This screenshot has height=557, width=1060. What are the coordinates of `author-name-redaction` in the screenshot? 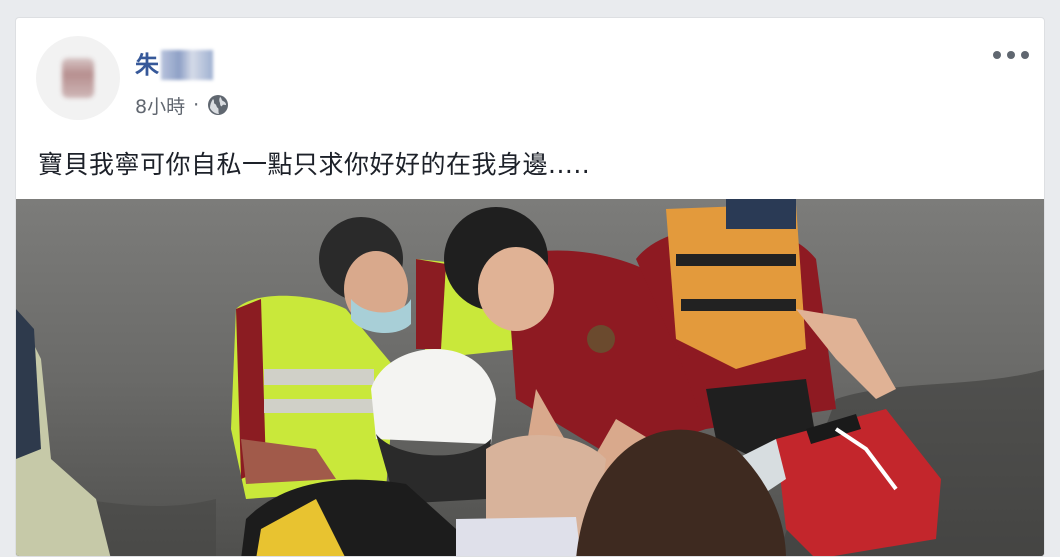 It's located at (187, 65).